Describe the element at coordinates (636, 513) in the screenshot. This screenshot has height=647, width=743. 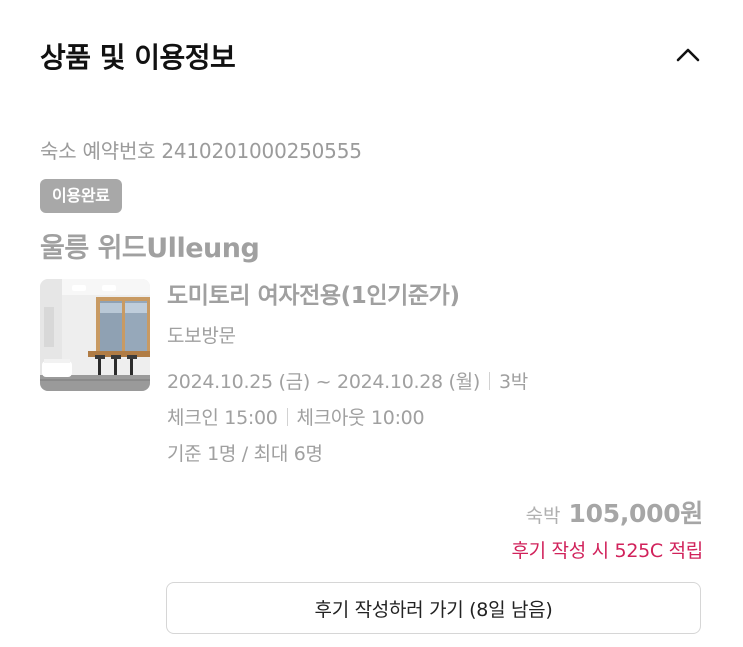
I see `price-value: 105,000원` at that location.